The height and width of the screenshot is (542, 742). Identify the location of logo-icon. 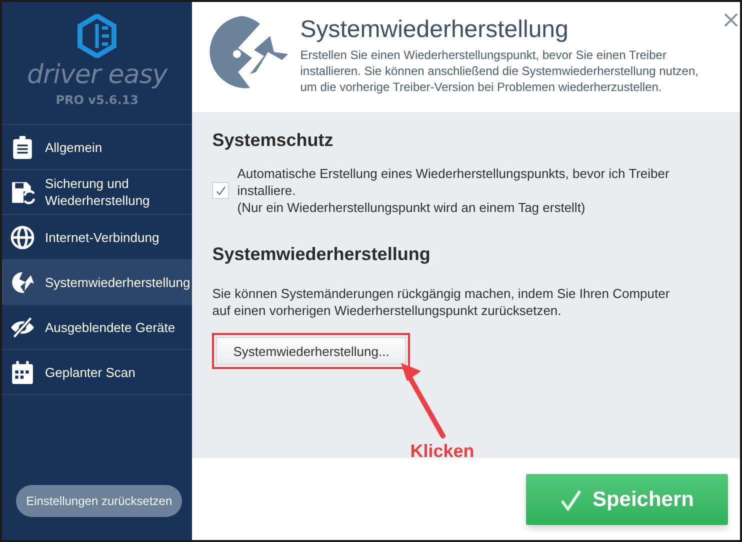
(97, 36).